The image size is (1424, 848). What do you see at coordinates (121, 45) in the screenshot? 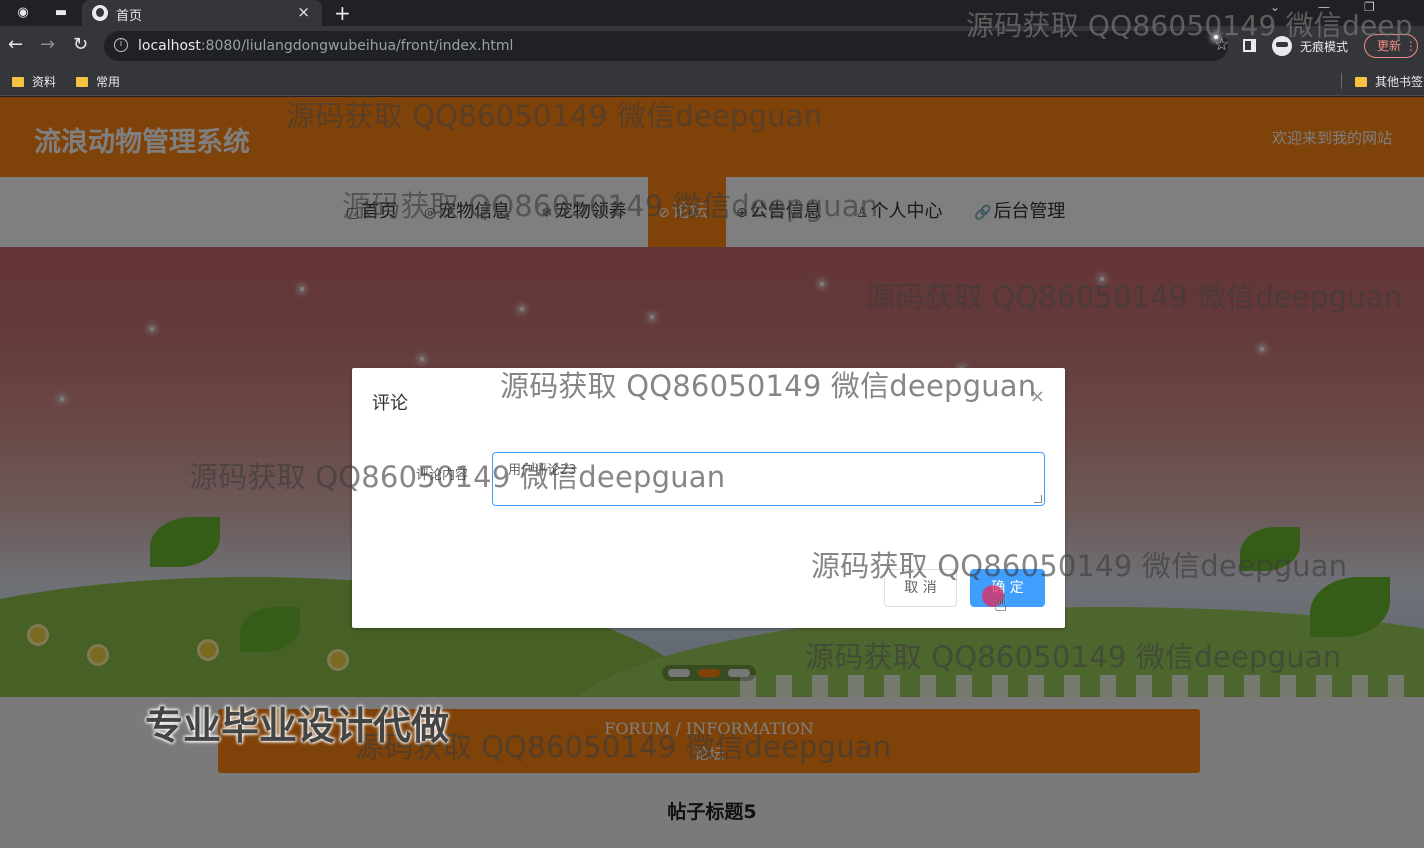
I see `info-icon: i` at bounding box center [121, 45].